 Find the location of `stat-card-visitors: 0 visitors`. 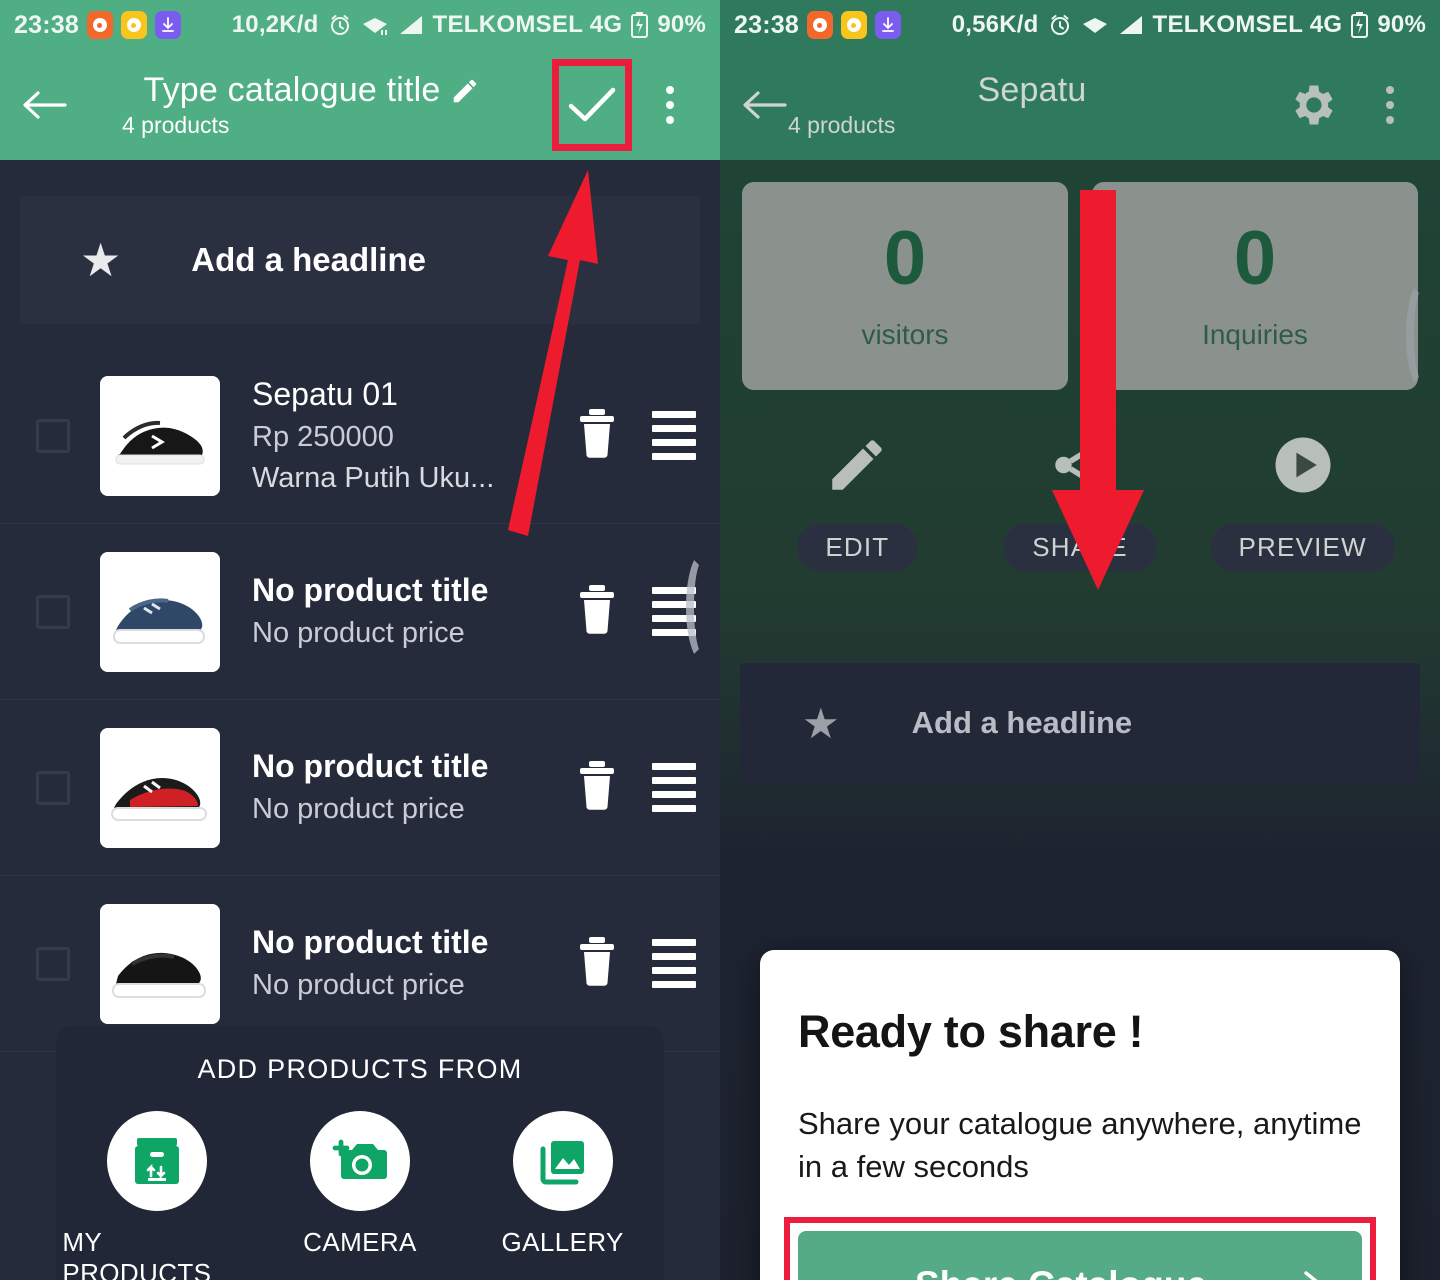

stat-card-visitors: 0 visitors is located at coordinates (905, 286).